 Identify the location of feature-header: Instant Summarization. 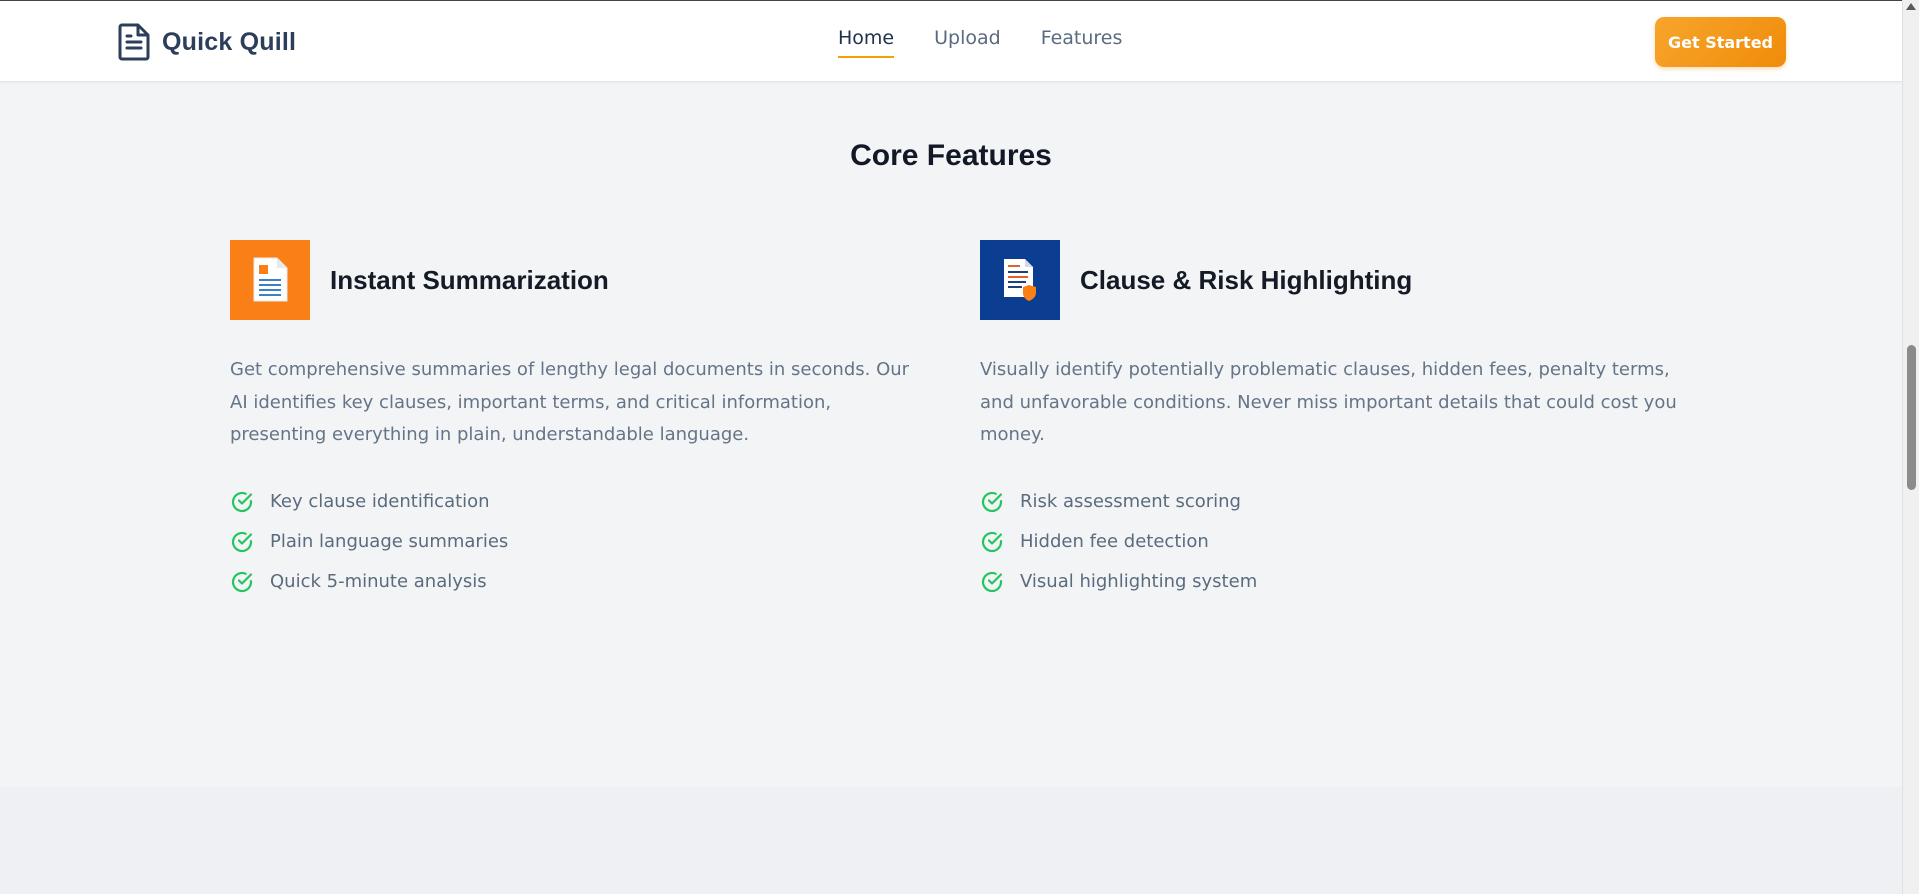
(580, 280).